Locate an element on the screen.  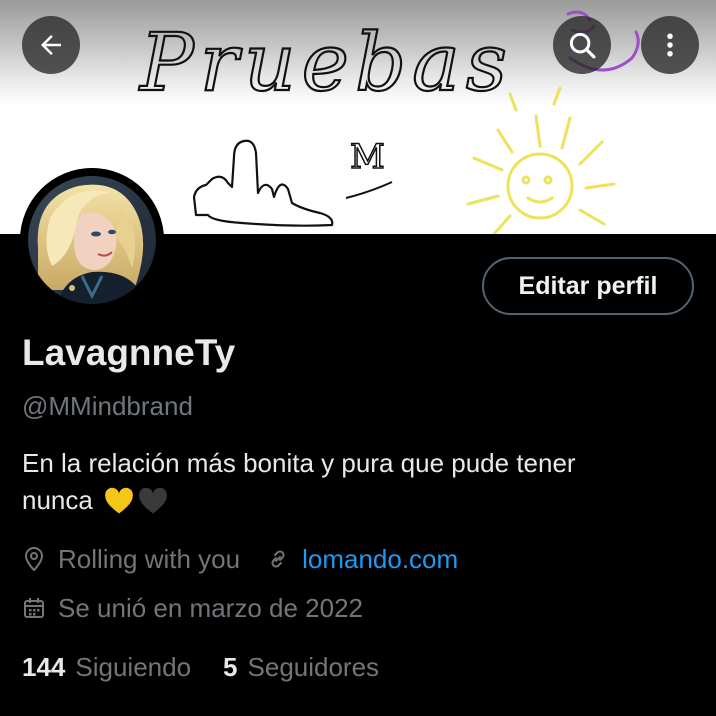
bio-line-2-wrap: nunca is located at coordinates (352, 503).